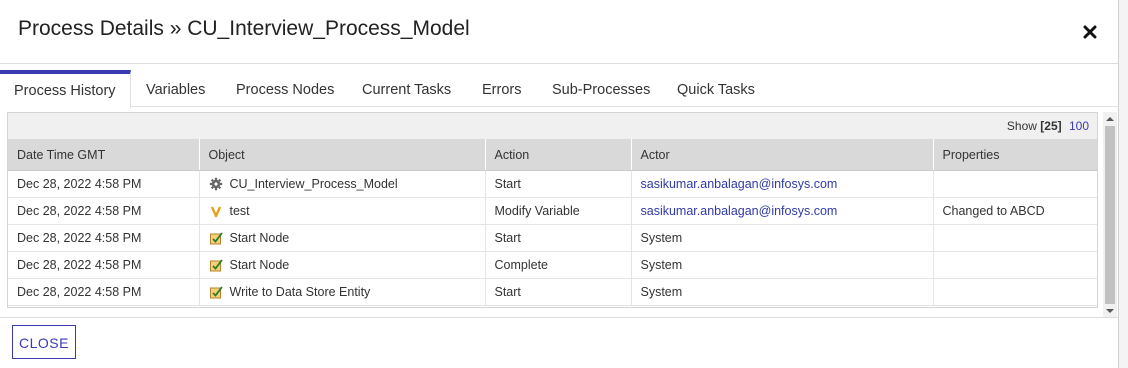  Describe the element at coordinates (215, 184) in the screenshot. I see `gear-icon` at that location.